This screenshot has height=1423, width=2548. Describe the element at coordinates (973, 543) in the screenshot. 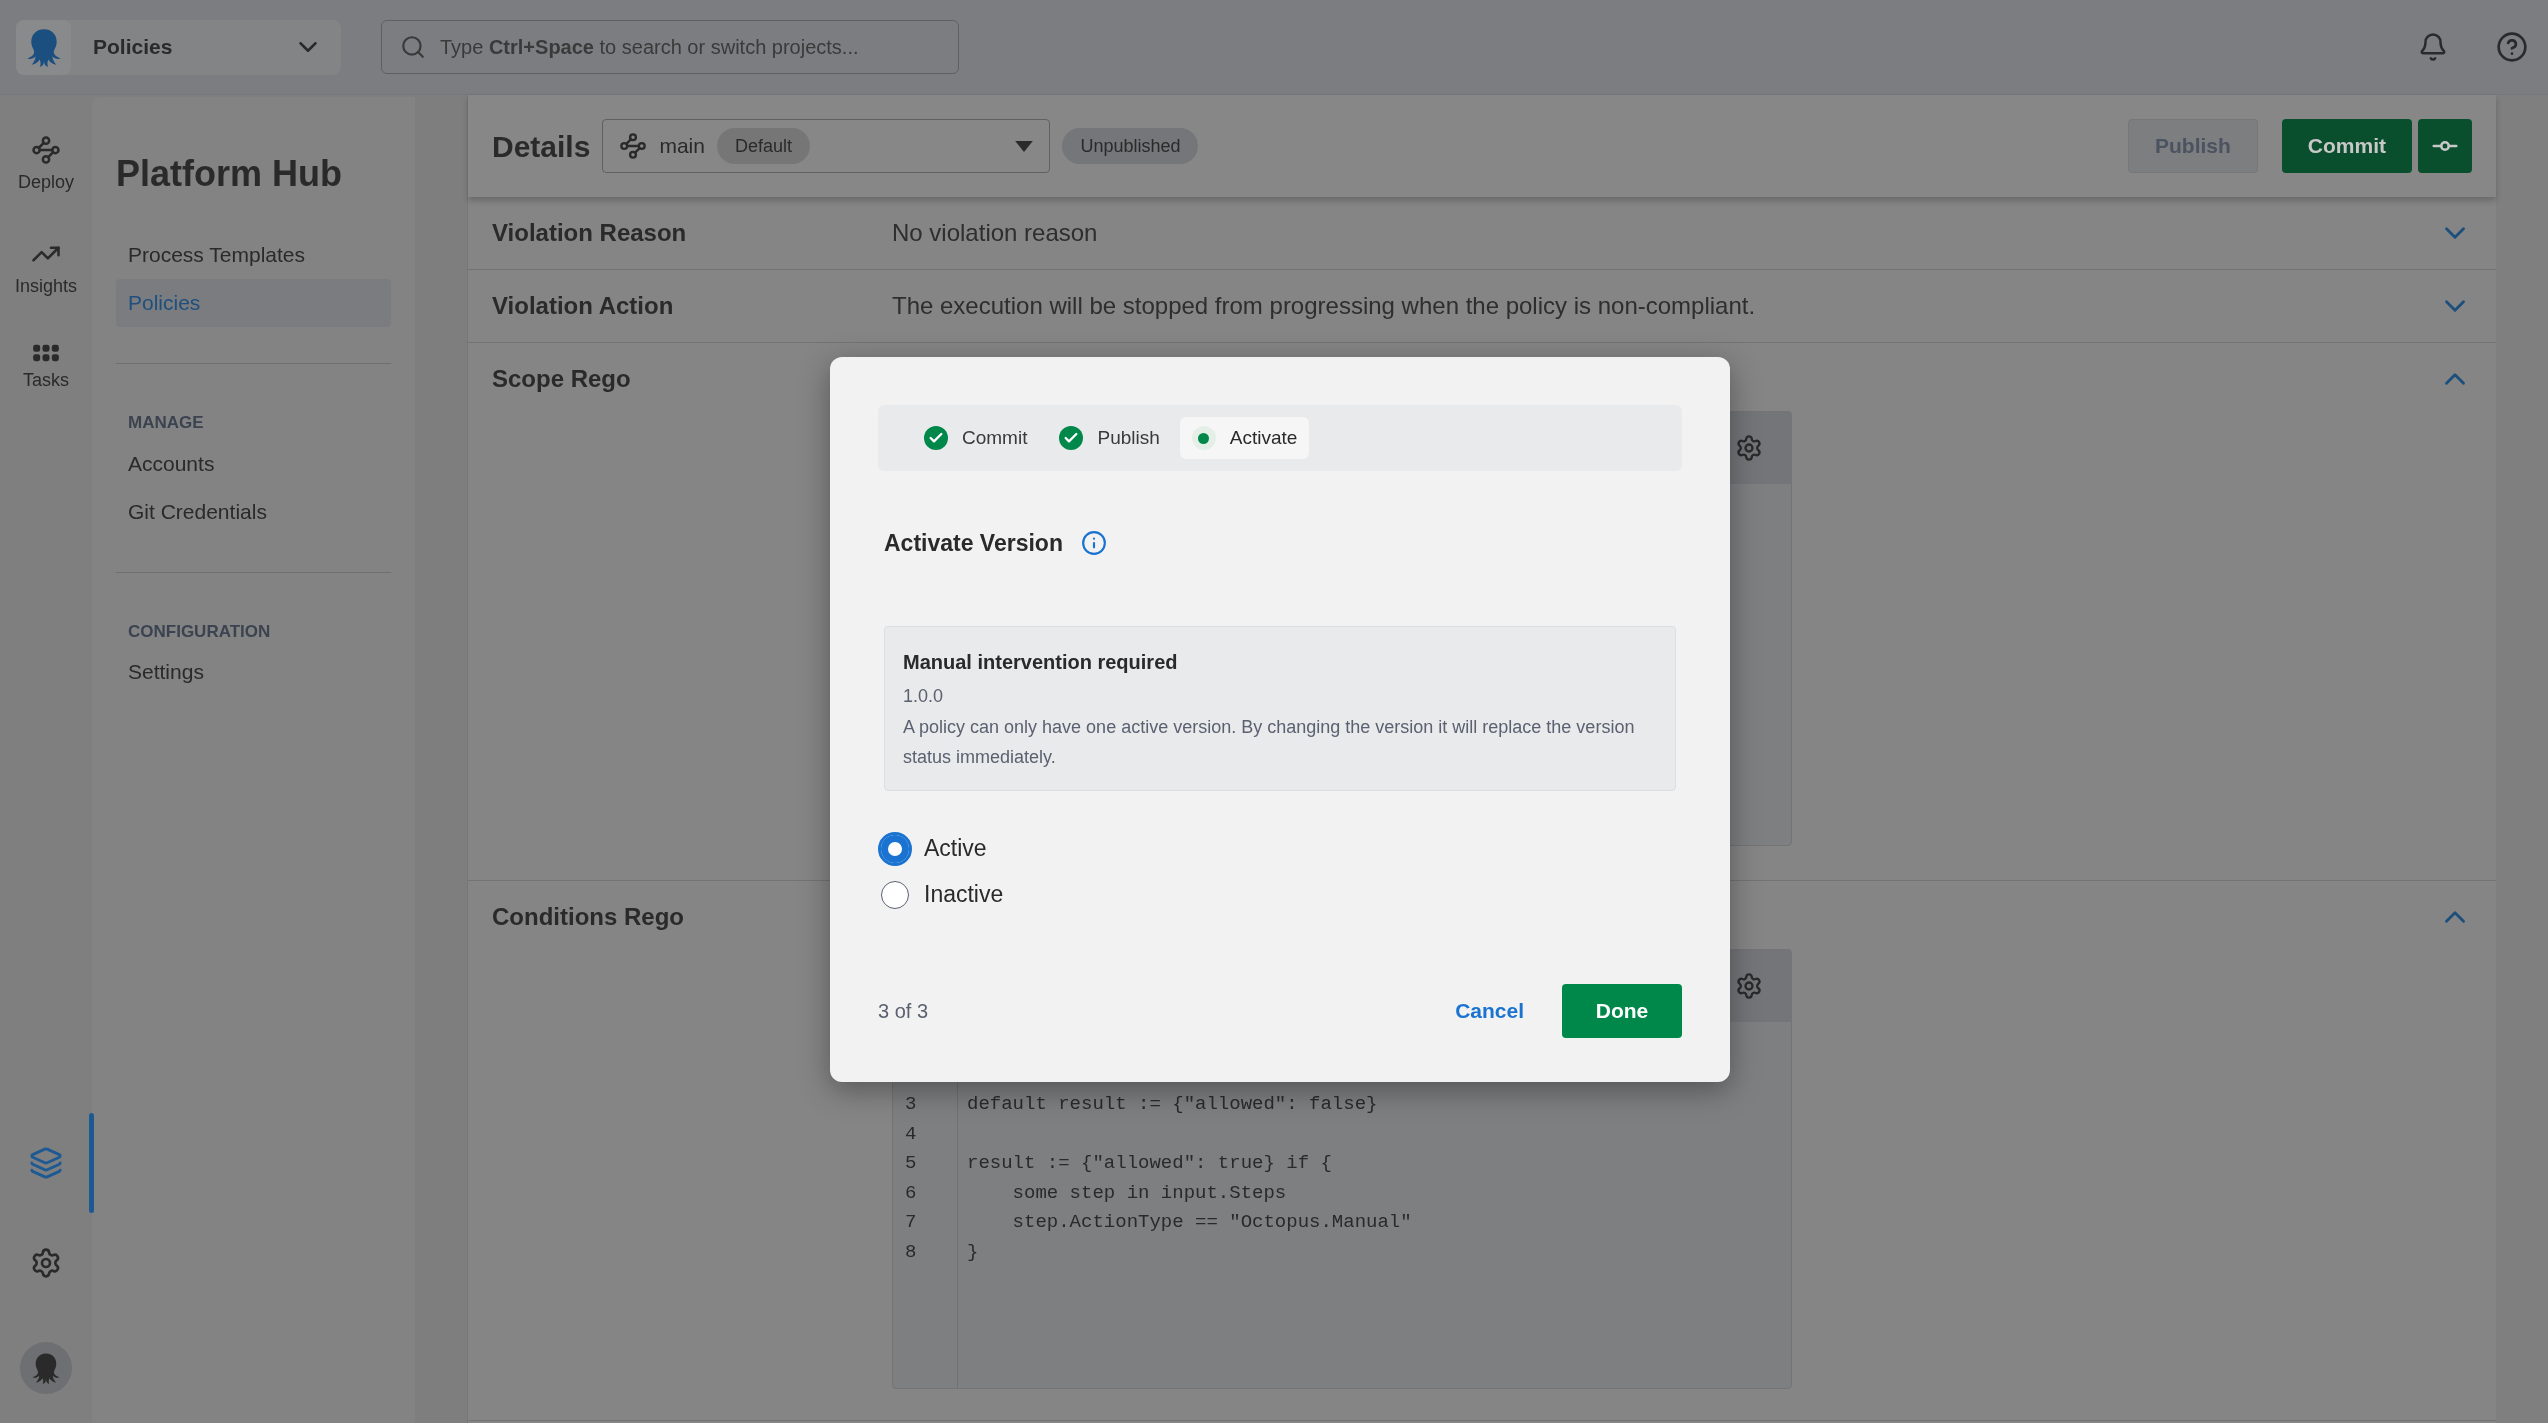

I see `dialog-title: Activate Version` at that location.